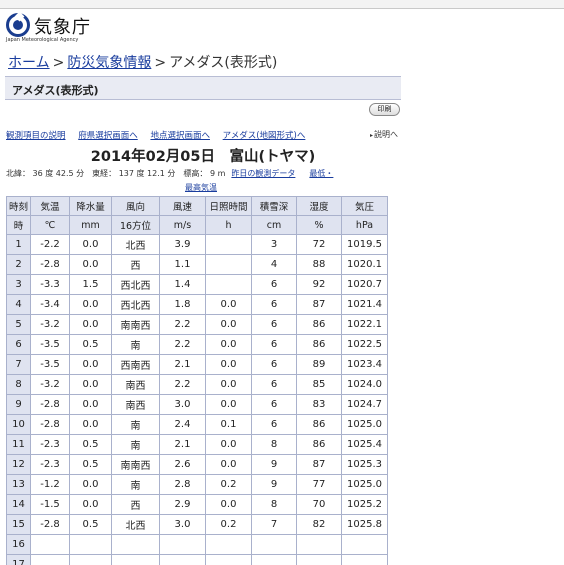 The height and width of the screenshot is (565, 564). I want to click on table-row: 9 -2.8 0.0 南西 3.0 0.0 6 83 1024.7, so click(197, 404).